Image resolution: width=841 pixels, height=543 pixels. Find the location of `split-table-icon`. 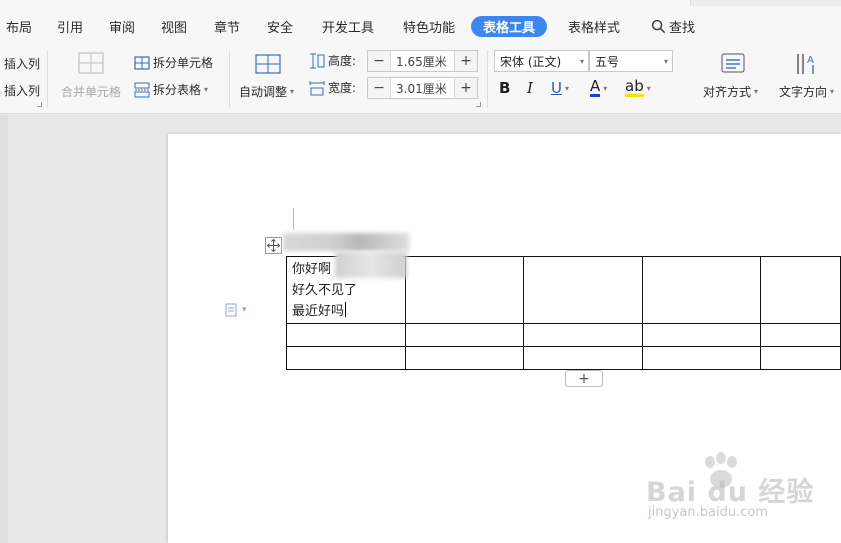

split-table-icon is located at coordinates (142, 89).